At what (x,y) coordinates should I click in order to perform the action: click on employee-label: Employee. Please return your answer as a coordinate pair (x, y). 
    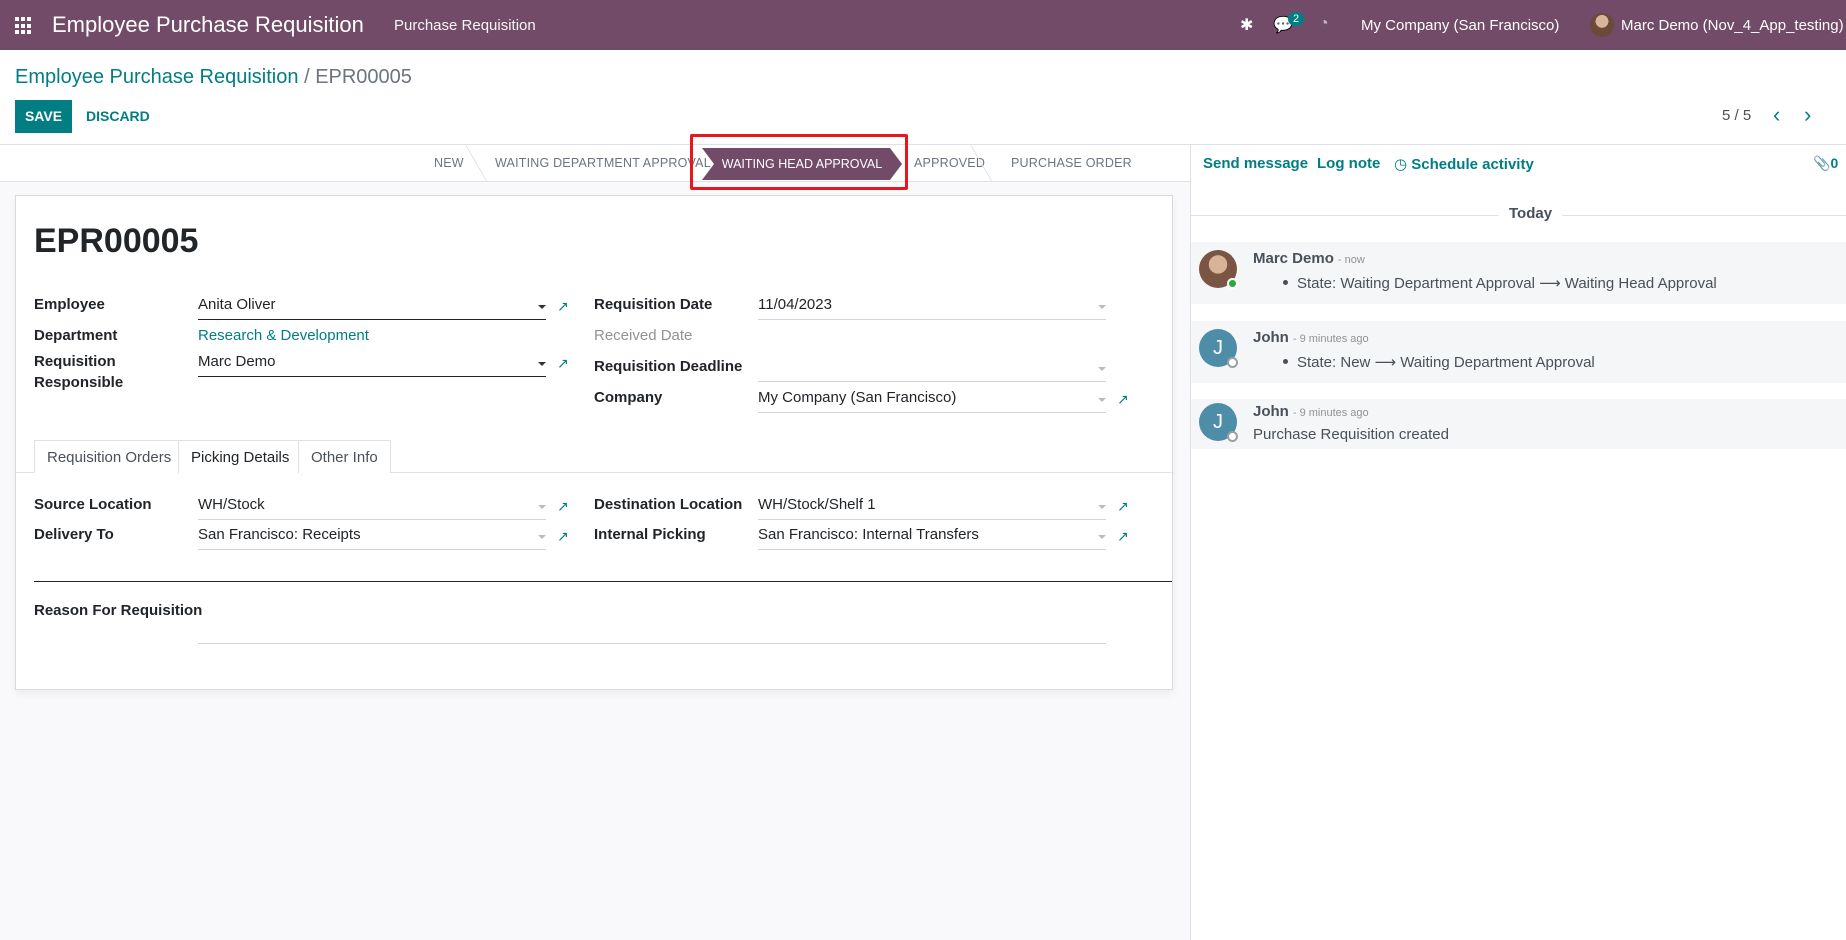
    Looking at the image, I should click on (69, 304).